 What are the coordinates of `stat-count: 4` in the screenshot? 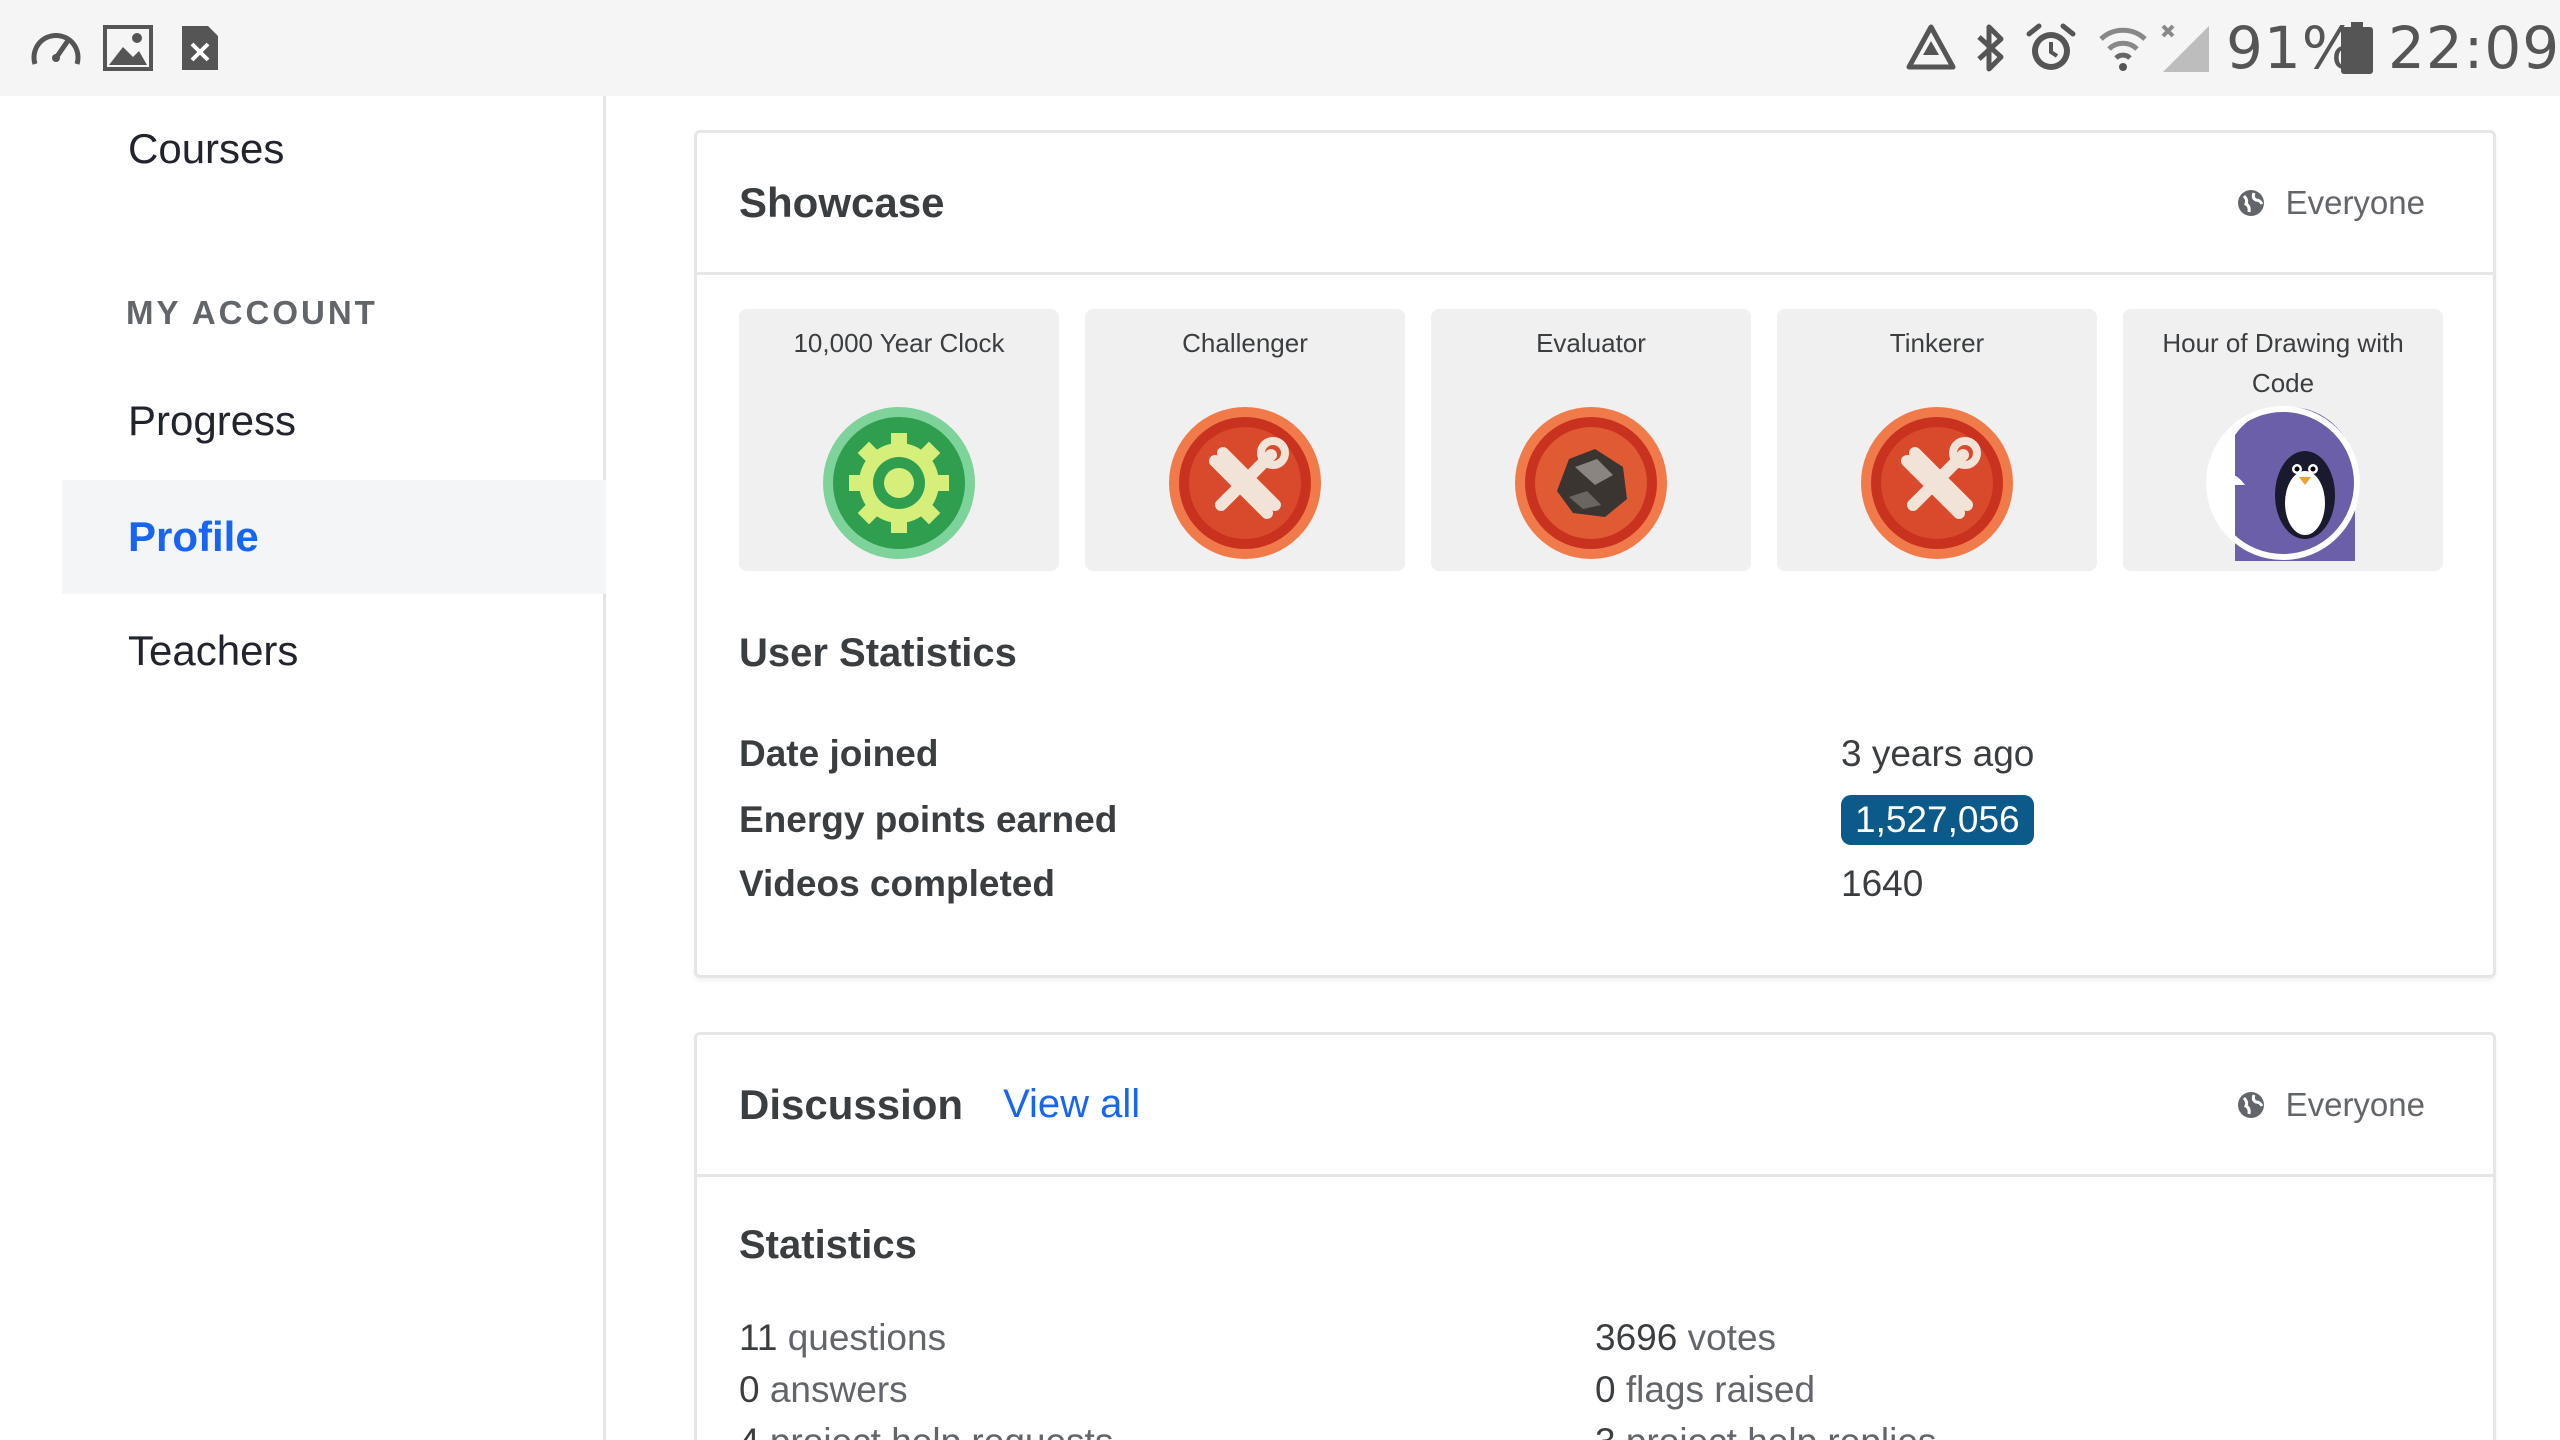 It's located at (749, 1430).